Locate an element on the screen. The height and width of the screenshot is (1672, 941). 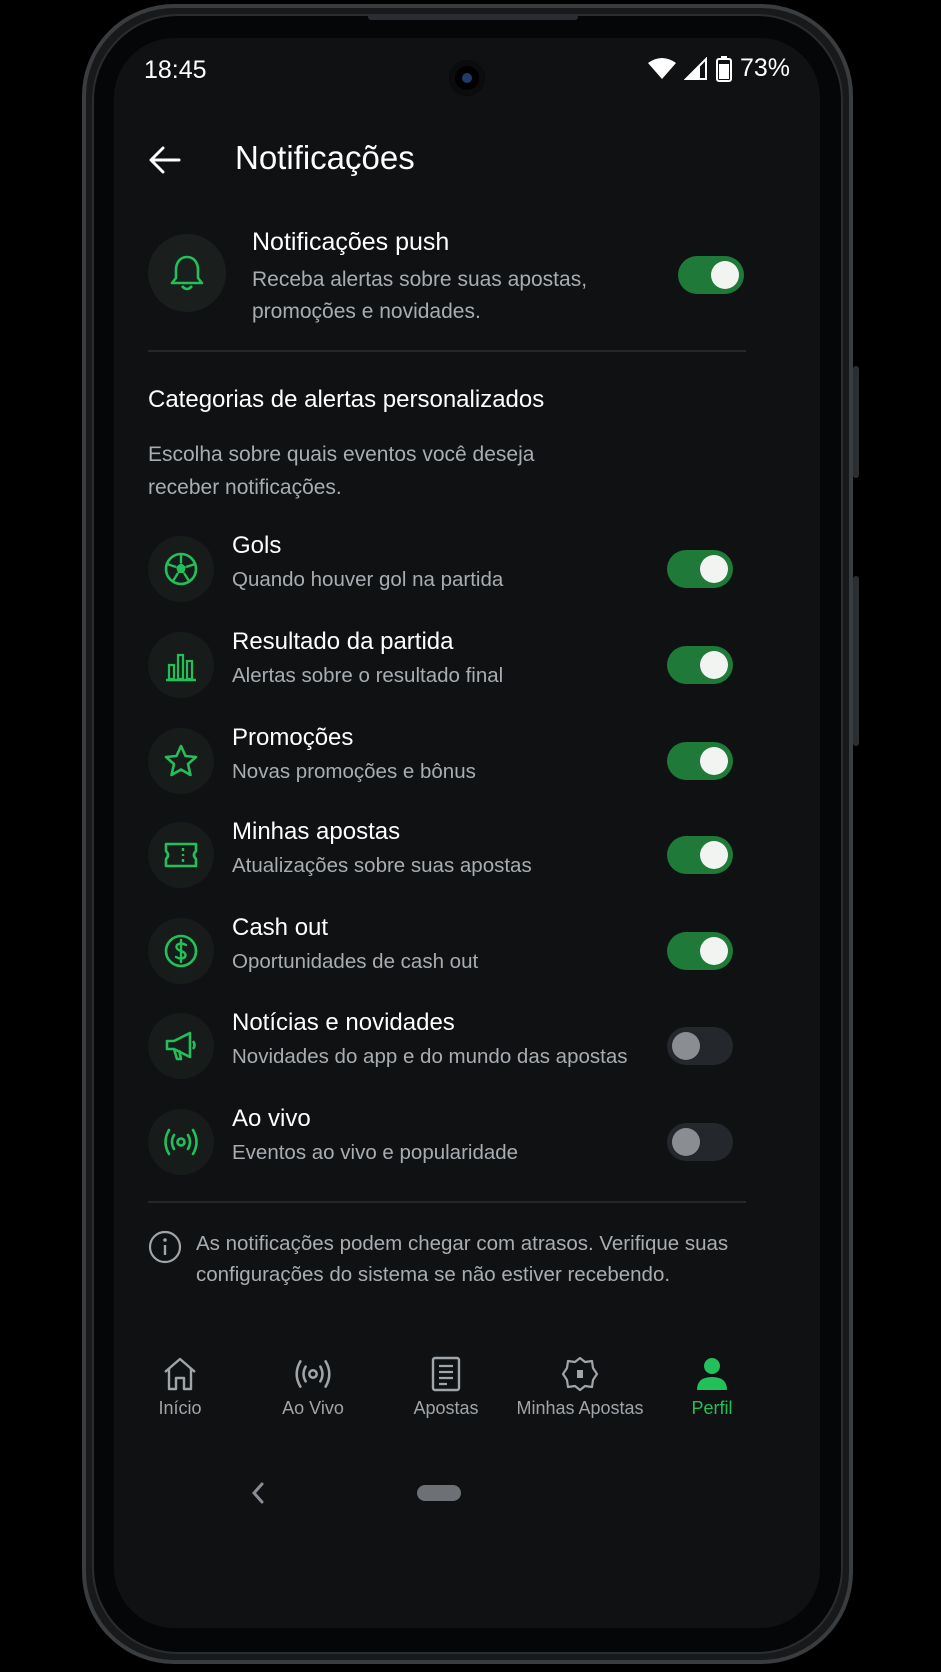
badge-icon is located at coordinates (580, 1374).